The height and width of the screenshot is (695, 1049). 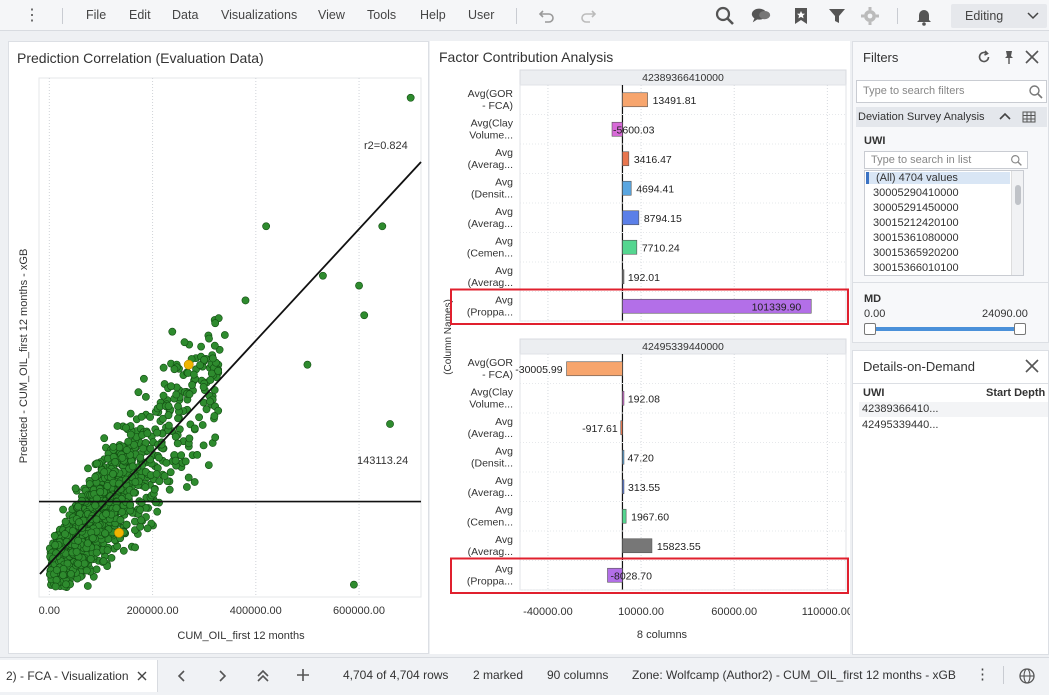 I want to click on column-header-uwi: UWI, so click(x=873, y=393).